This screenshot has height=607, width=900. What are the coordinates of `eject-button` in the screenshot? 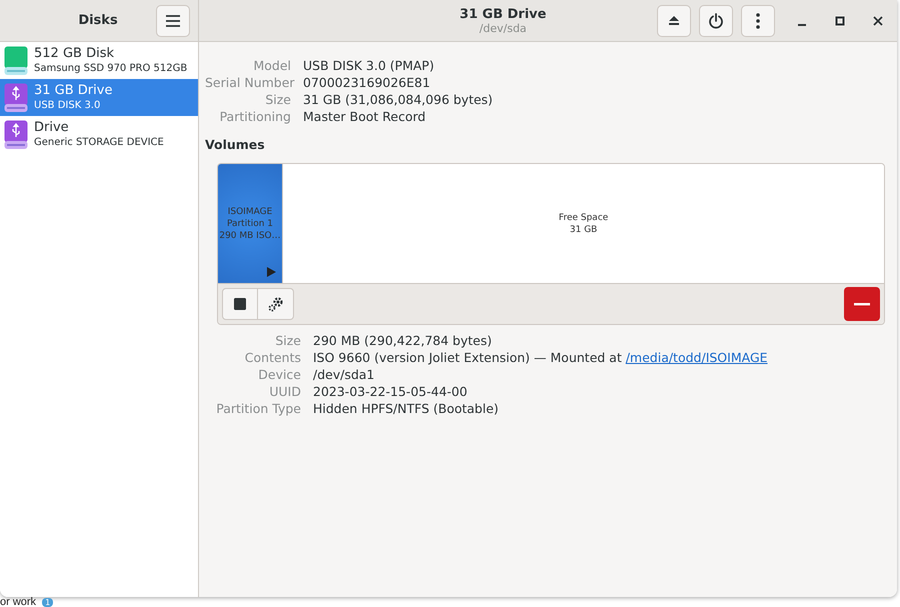 It's located at (674, 20).